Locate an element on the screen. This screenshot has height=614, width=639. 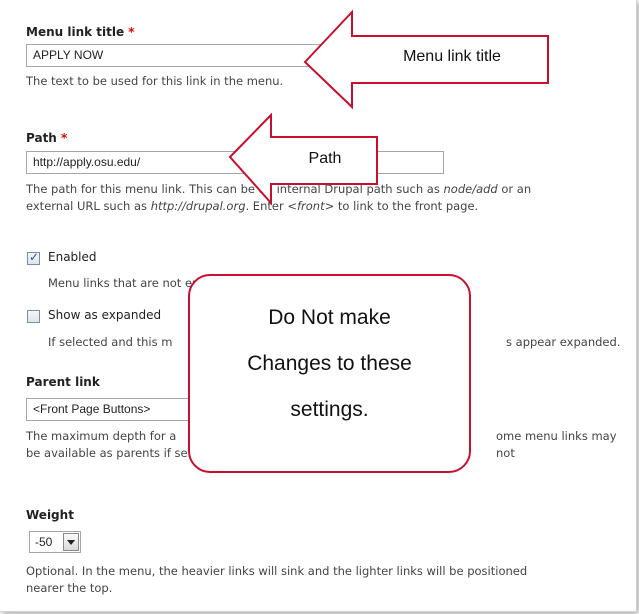
callout-line: settings. is located at coordinates (329, 409).